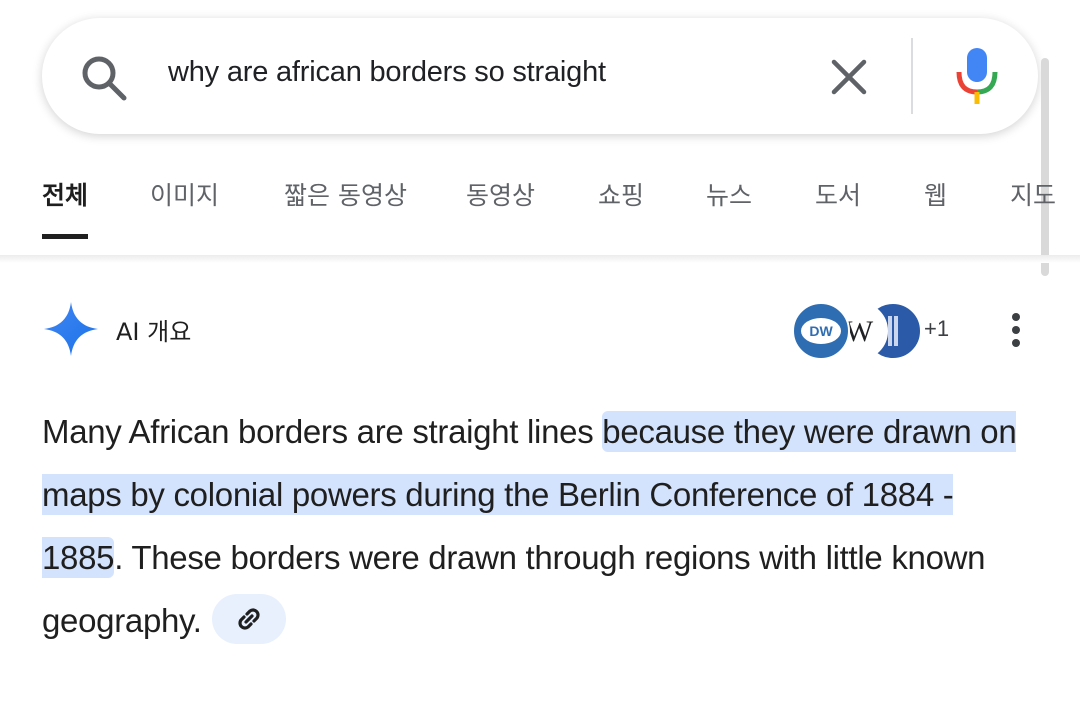  I want to click on link-icon, so click(249, 619).